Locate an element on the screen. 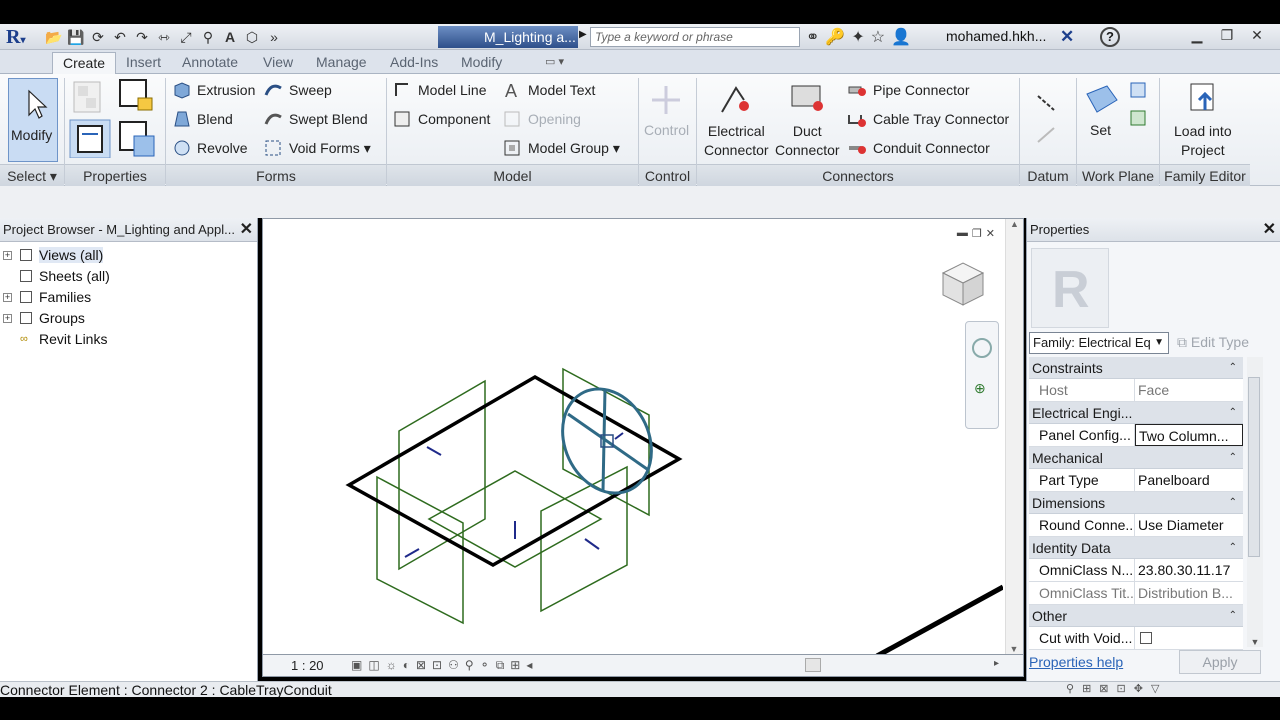 This screenshot has width=1280, height=720. minimize-icon: ▁ is located at coordinates (1197, 35).